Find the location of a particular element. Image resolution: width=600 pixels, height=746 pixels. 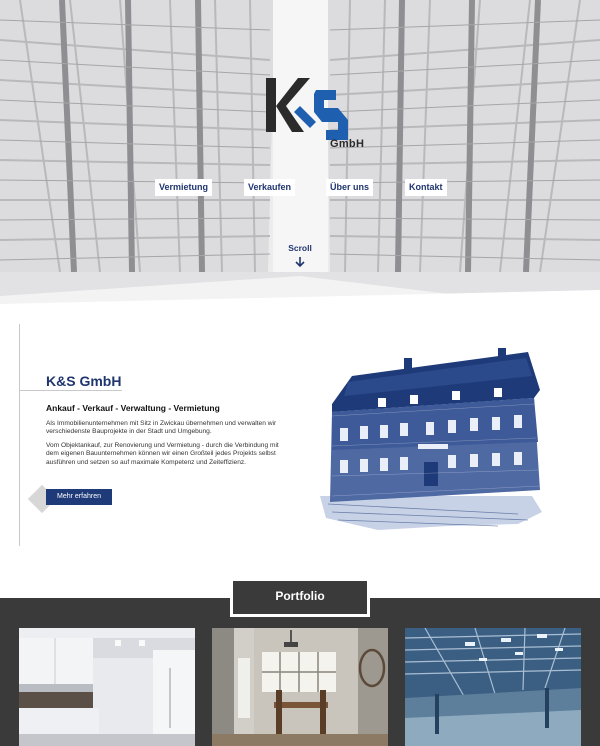

portfolio-tile-warehouse is located at coordinates (493, 687).